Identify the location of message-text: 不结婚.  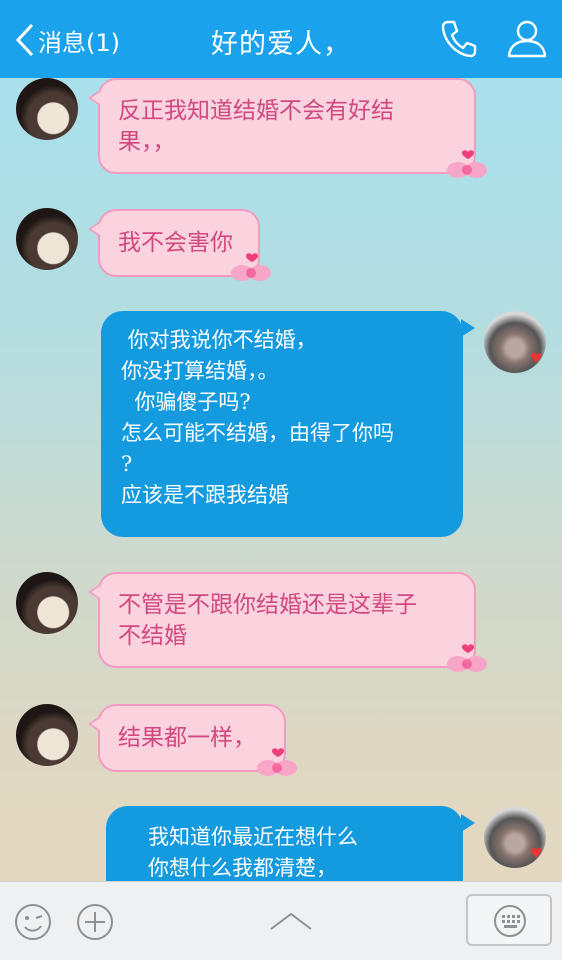
(152, 636).